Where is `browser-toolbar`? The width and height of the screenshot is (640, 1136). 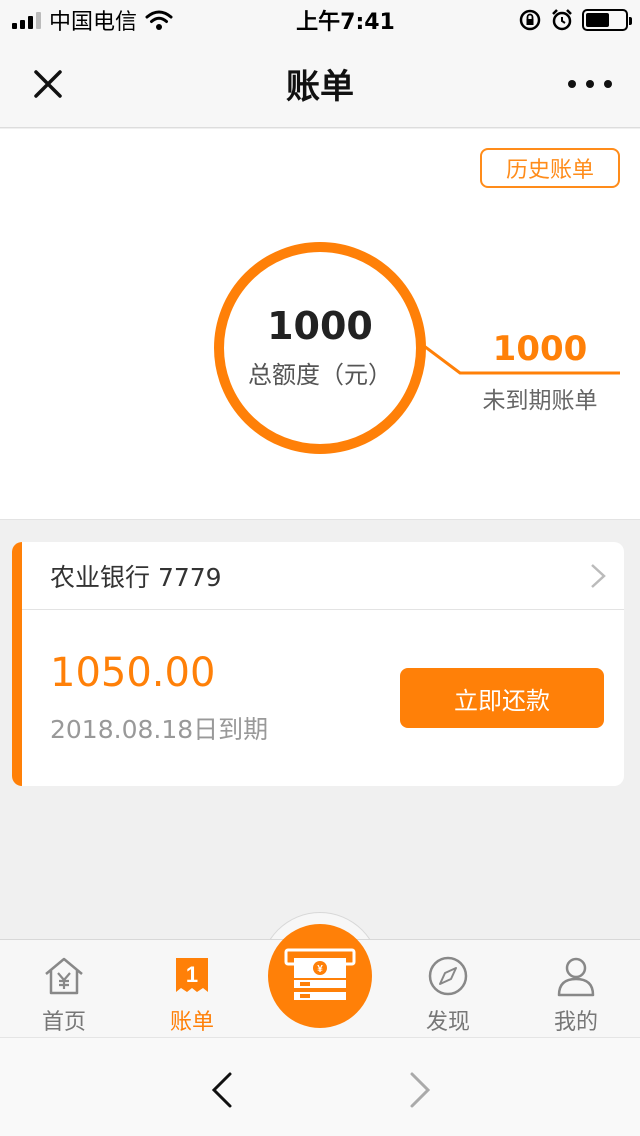 browser-toolbar is located at coordinates (320, 1086).